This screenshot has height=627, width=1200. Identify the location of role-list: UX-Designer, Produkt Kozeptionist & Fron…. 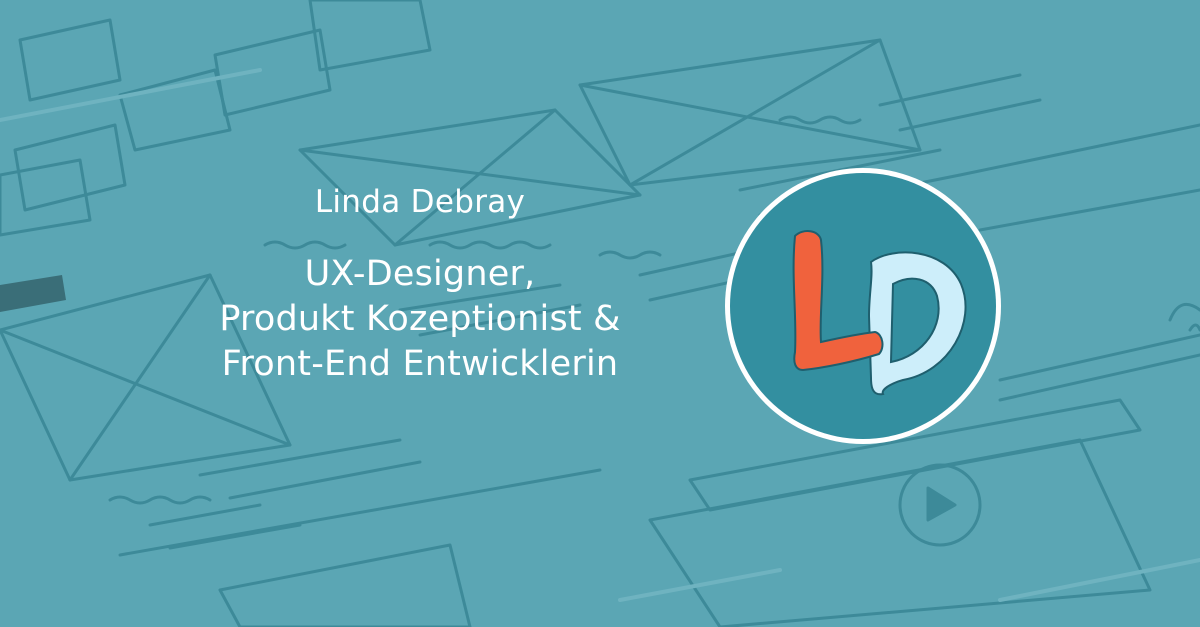
(420, 319).